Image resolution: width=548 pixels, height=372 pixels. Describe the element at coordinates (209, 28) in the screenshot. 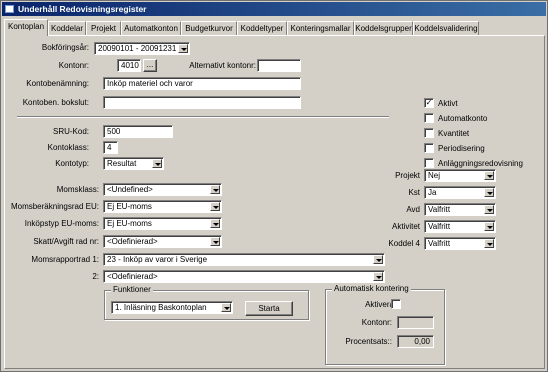

I see `tab-budgetkurvor: Budgetkurvor` at that location.